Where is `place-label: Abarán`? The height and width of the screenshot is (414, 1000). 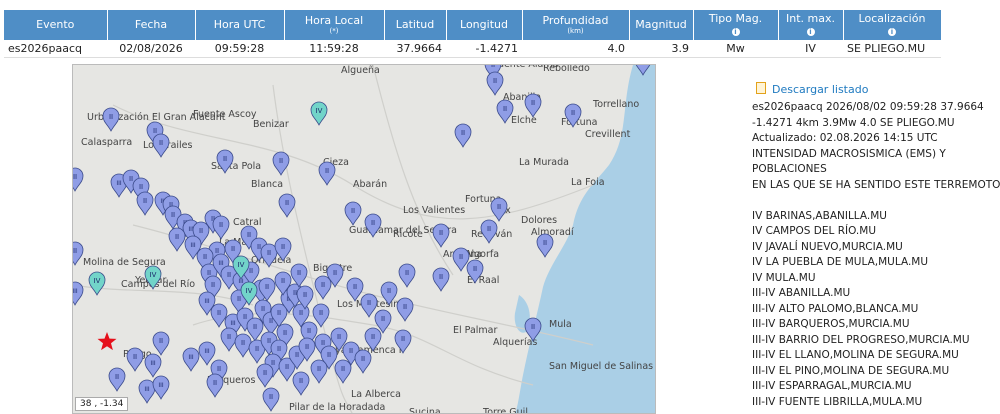
place-label: Abarán is located at coordinates (370, 184).